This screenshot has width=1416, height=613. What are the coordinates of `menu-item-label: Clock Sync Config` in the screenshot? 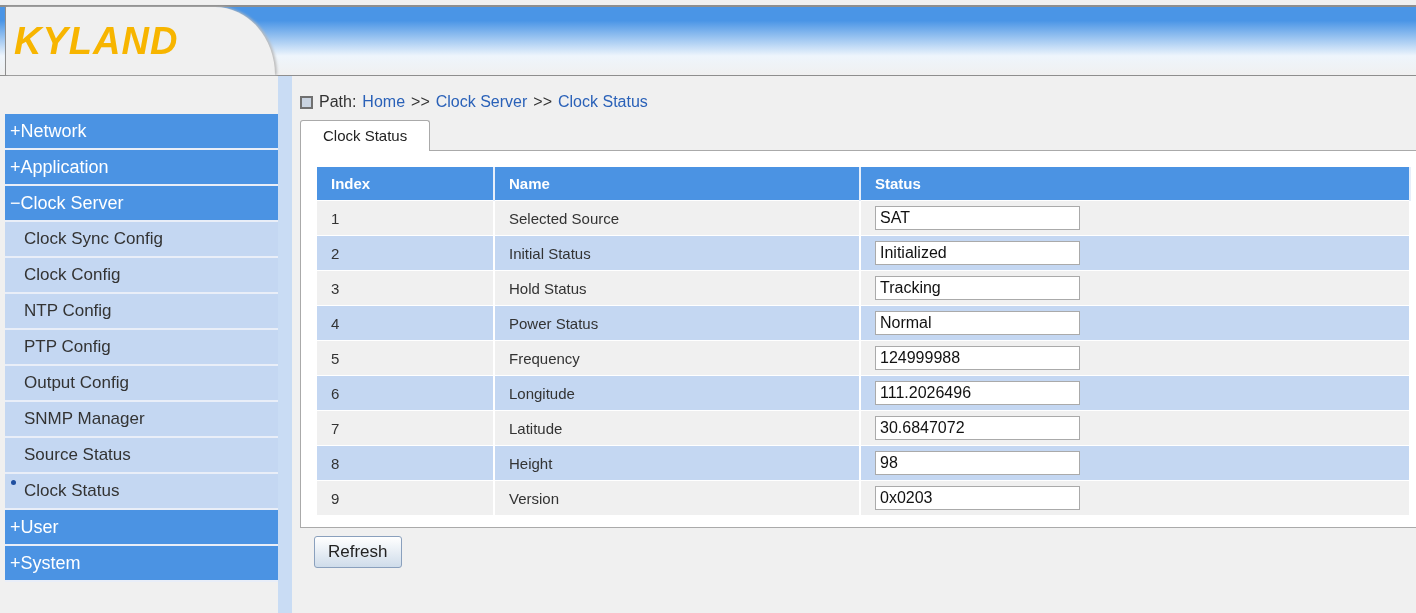 It's located at (93, 239).